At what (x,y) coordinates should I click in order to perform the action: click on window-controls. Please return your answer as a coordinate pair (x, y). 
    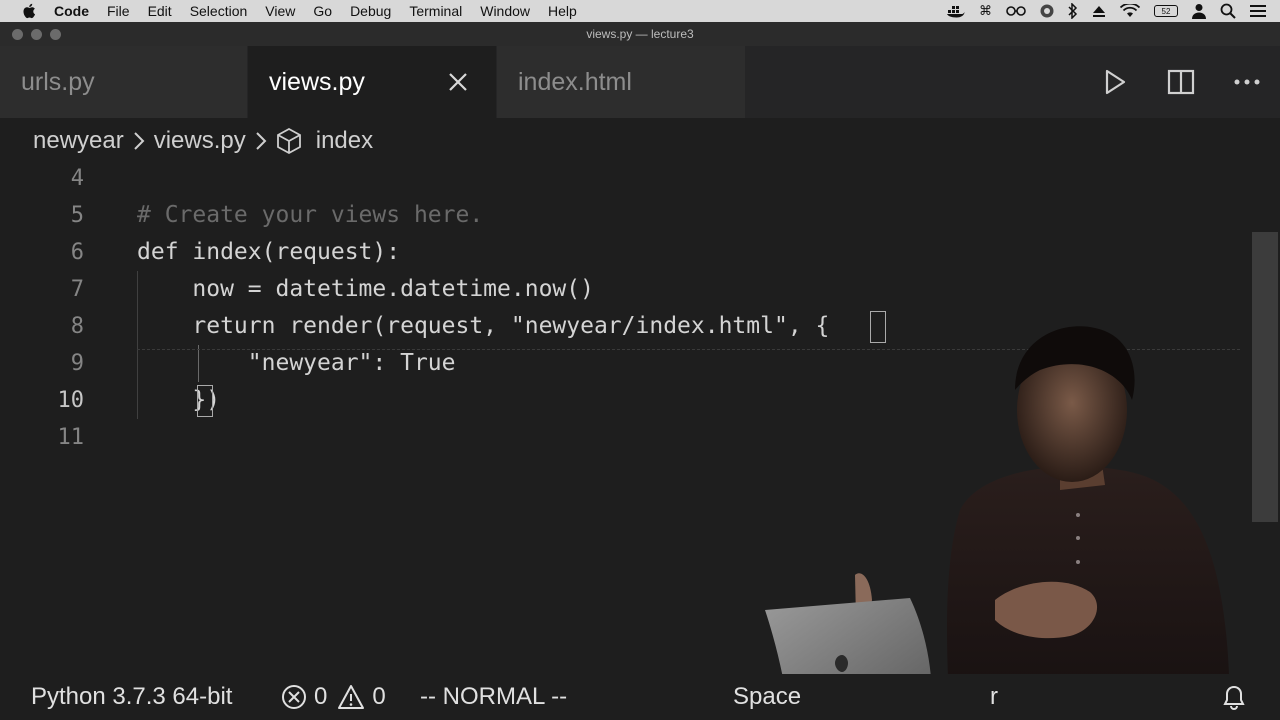
    Looking at the image, I should click on (36, 34).